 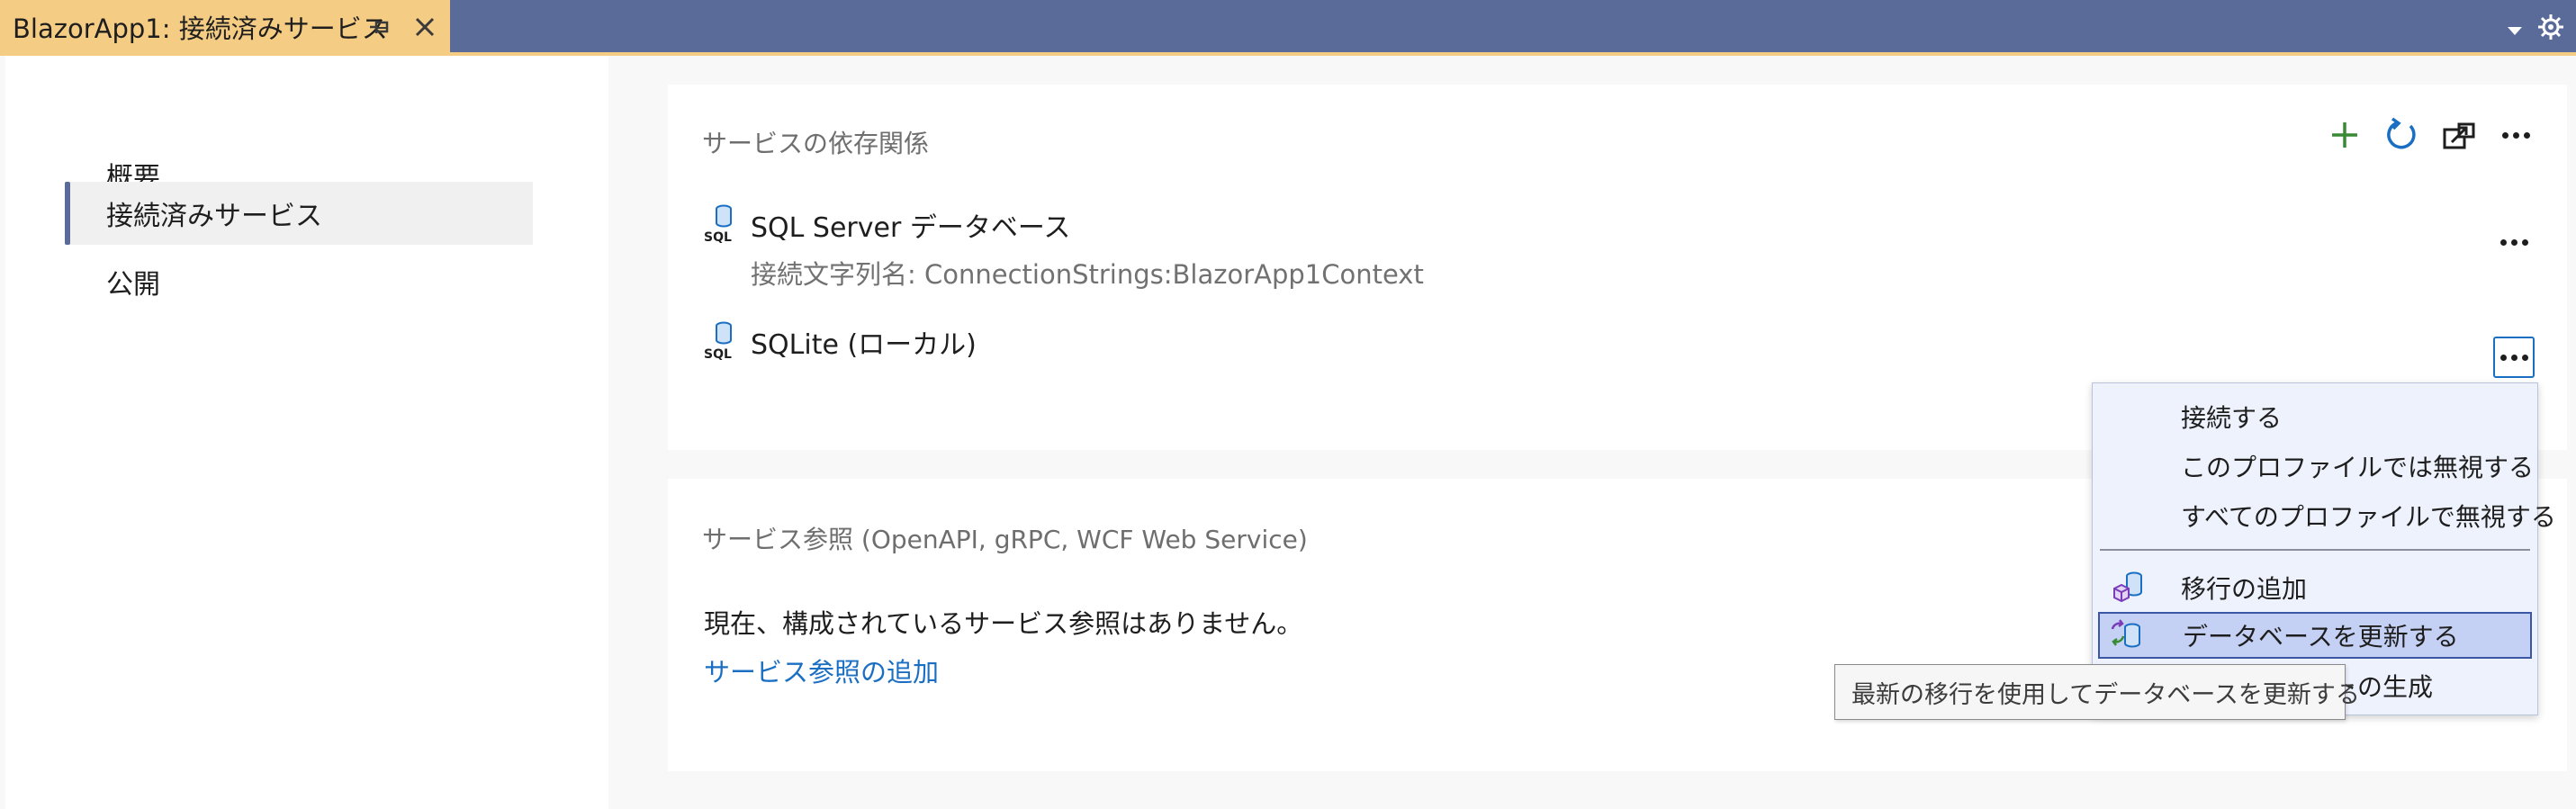 What do you see at coordinates (2315, 587) in the screenshot?
I see `menu-item-add-migration: 移行の追加` at bounding box center [2315, 587].